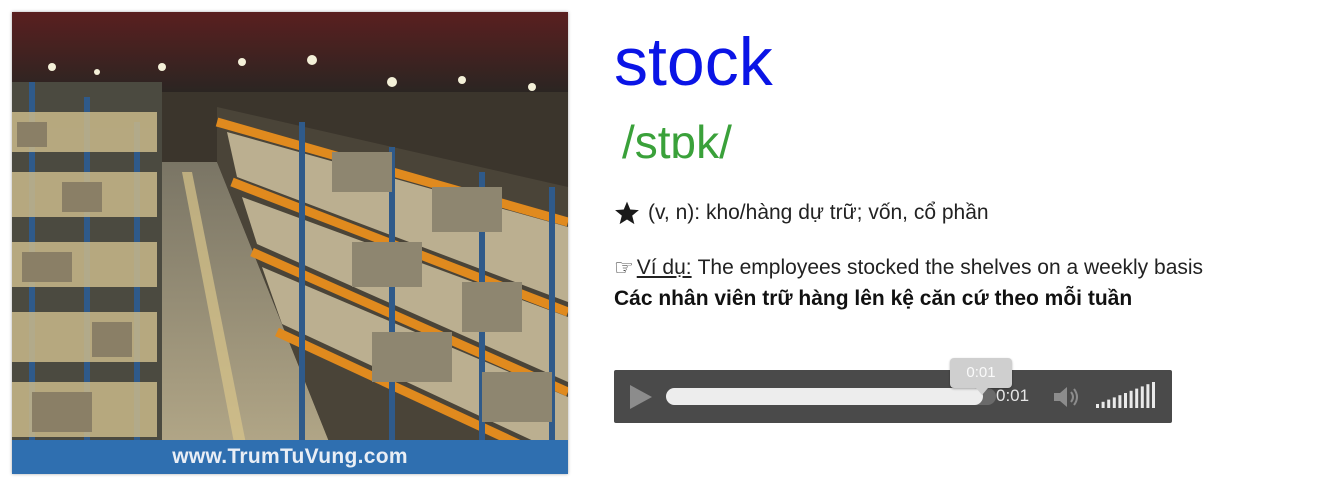 This screenshot has height=495, width=1343. What do you see at coordinates (693, 62) in the screenshot?
I see `vocabulary-word: stock` at bounding box center [693, 62].